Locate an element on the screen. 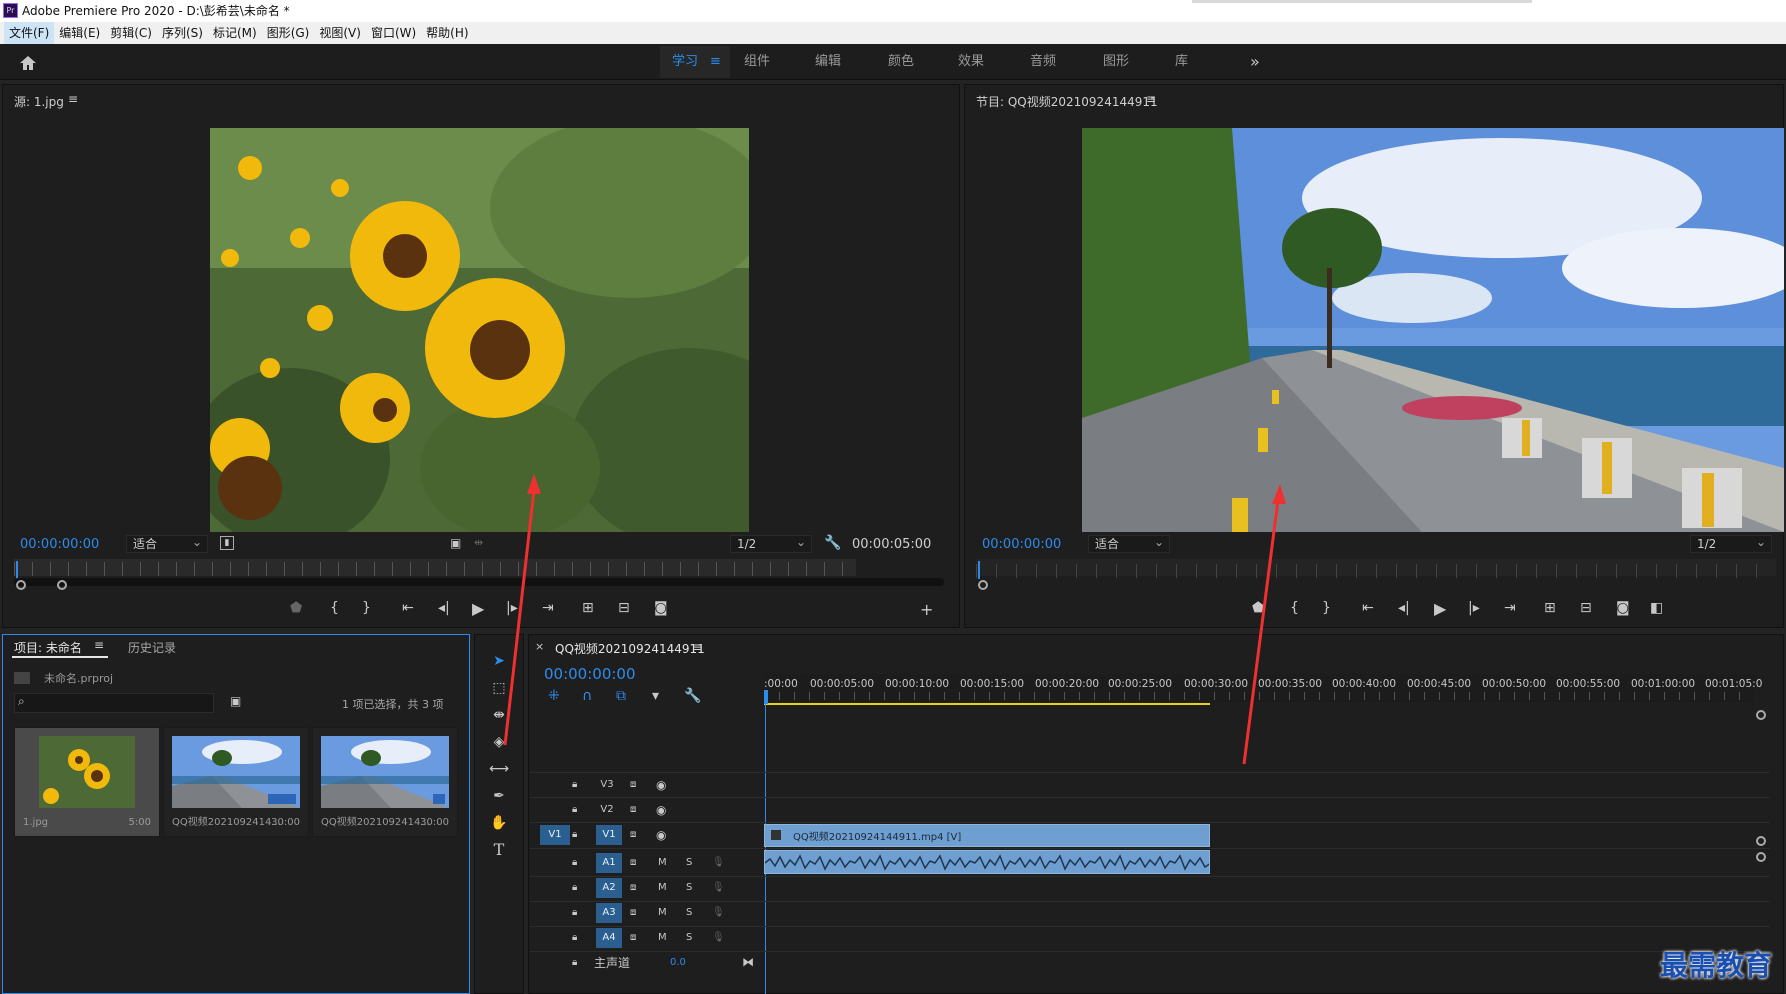 This screenshot has width=1786, height=994. watermark-text: 最需教育 is located at coordinates (1716, 965).